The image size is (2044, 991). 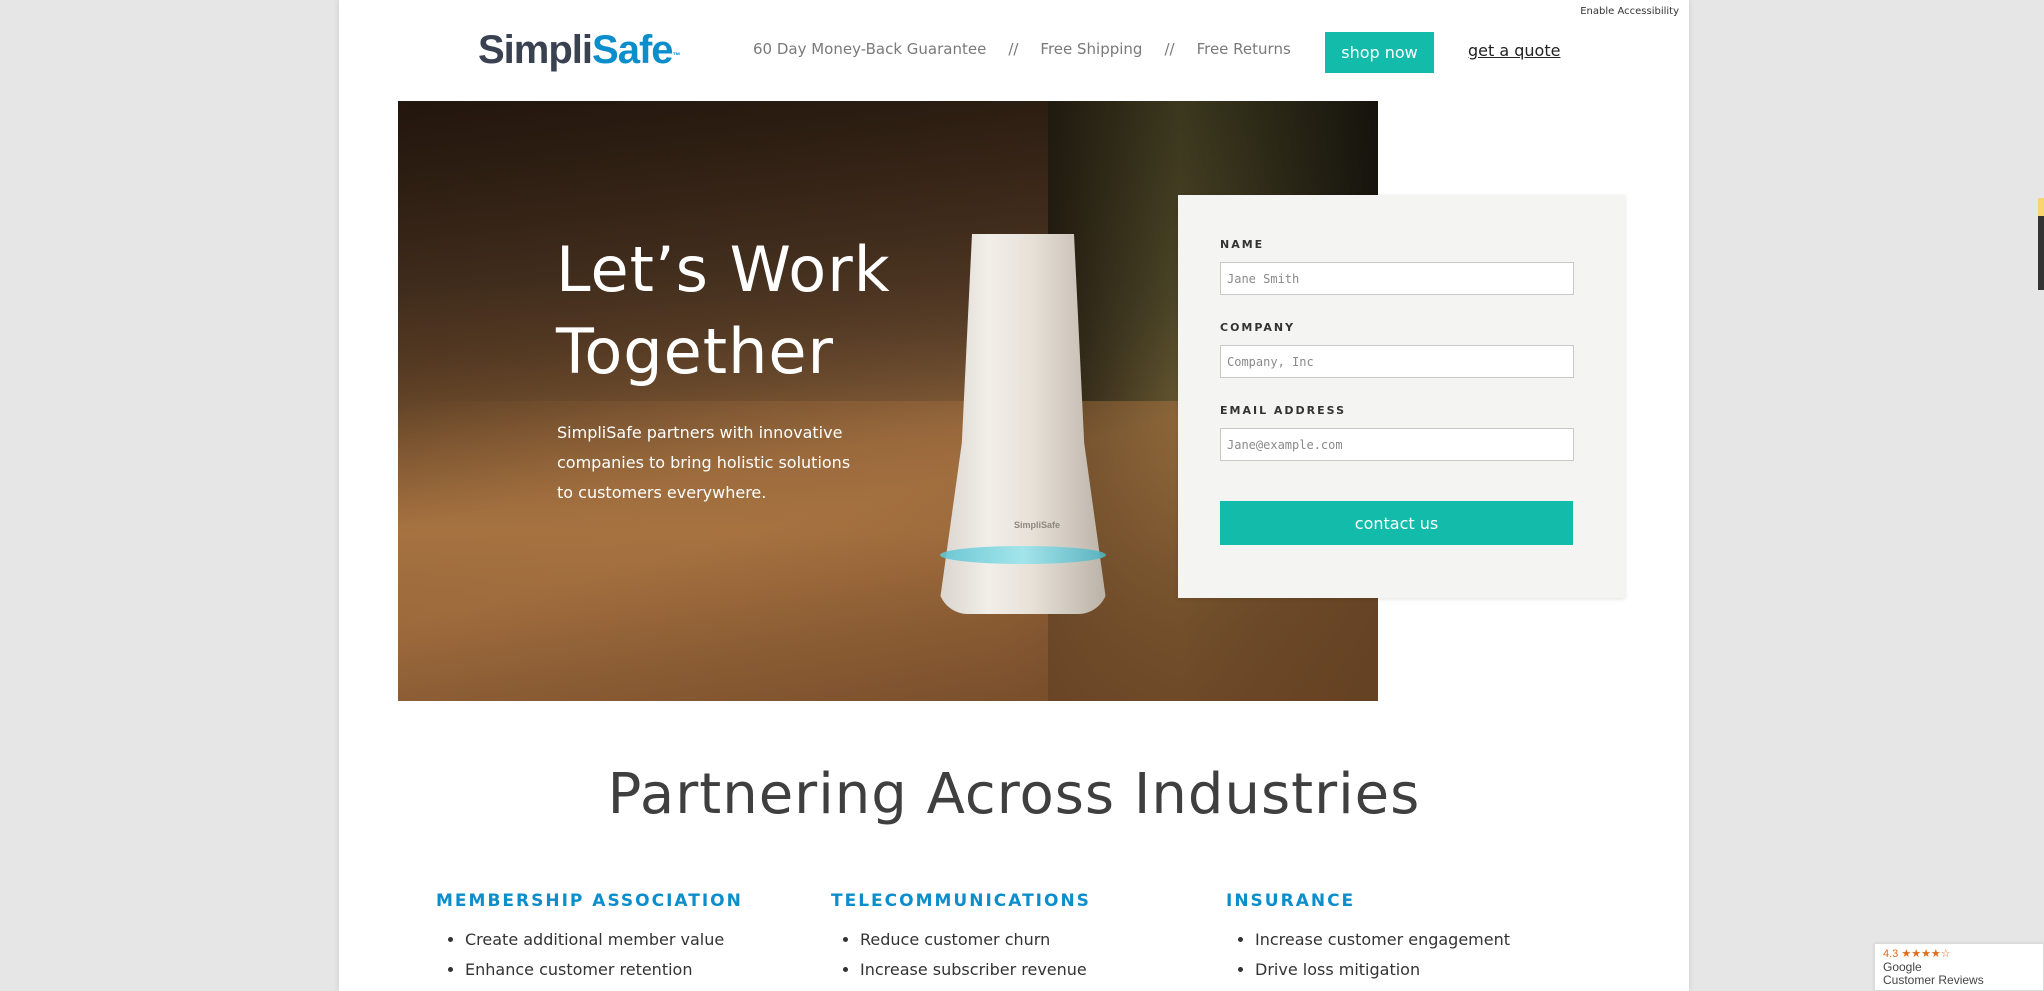 I want to click on logo-trademark: ™, so click(x=676, y=55).